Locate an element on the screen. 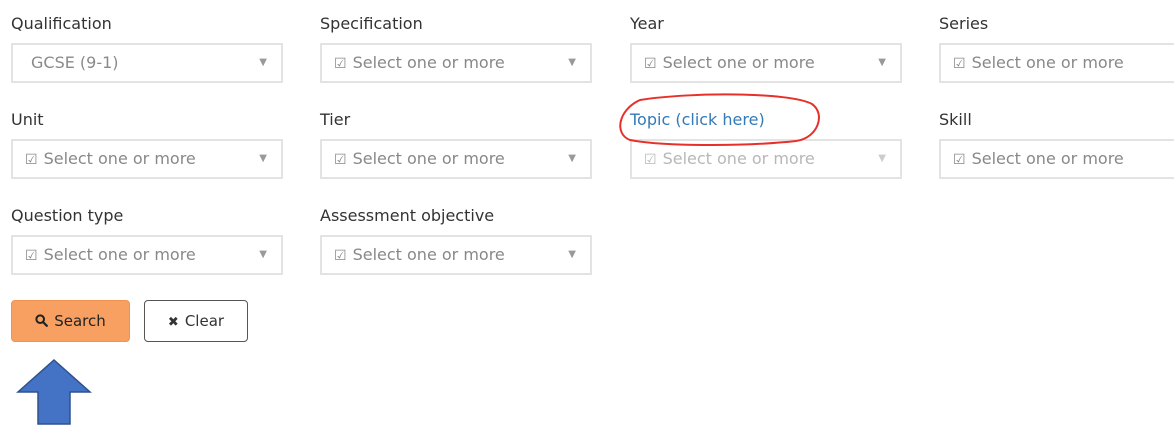 This screenshot has height=425, width=1174. series-label: Series is located at coordinates (964, 23).